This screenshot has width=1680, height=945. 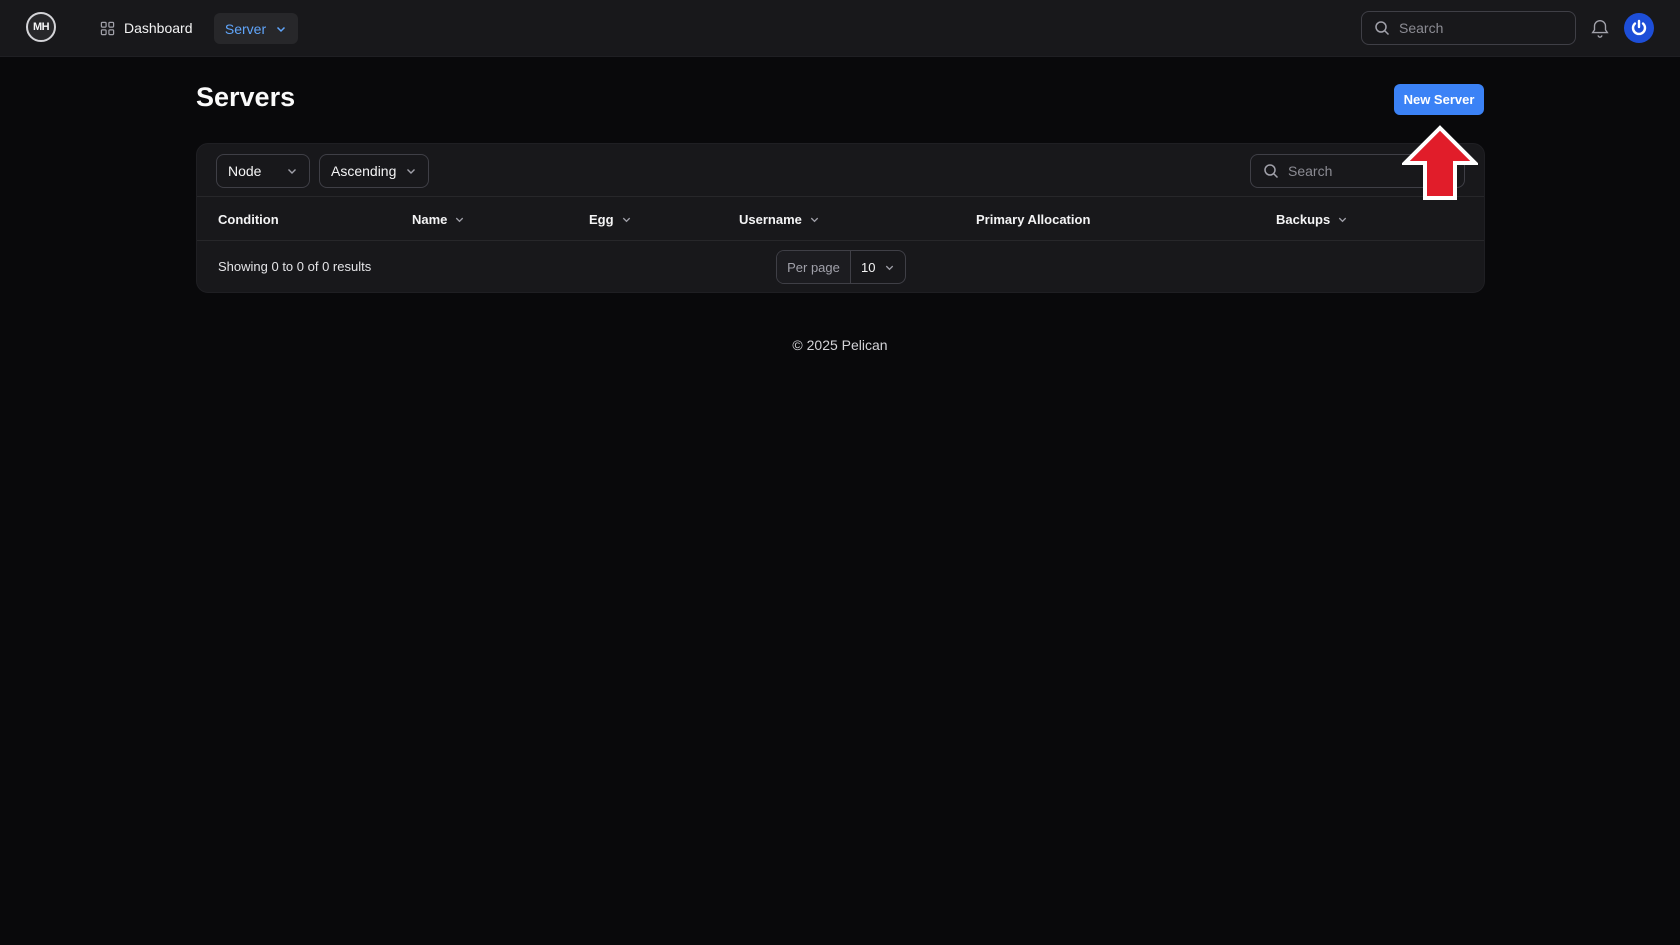 What do you see at coordinates (158, 28) in the screenshot?
I see `nav-dashboard-label: Dashboard` at bounding box center [158, 28].